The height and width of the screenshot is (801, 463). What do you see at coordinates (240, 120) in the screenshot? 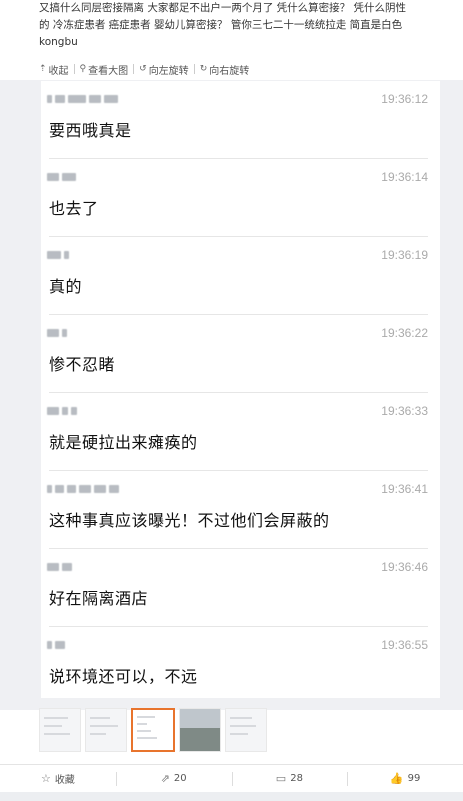
I see `chat-message: 19:36:12 要西哦真是` at bounding box center [240, 120].